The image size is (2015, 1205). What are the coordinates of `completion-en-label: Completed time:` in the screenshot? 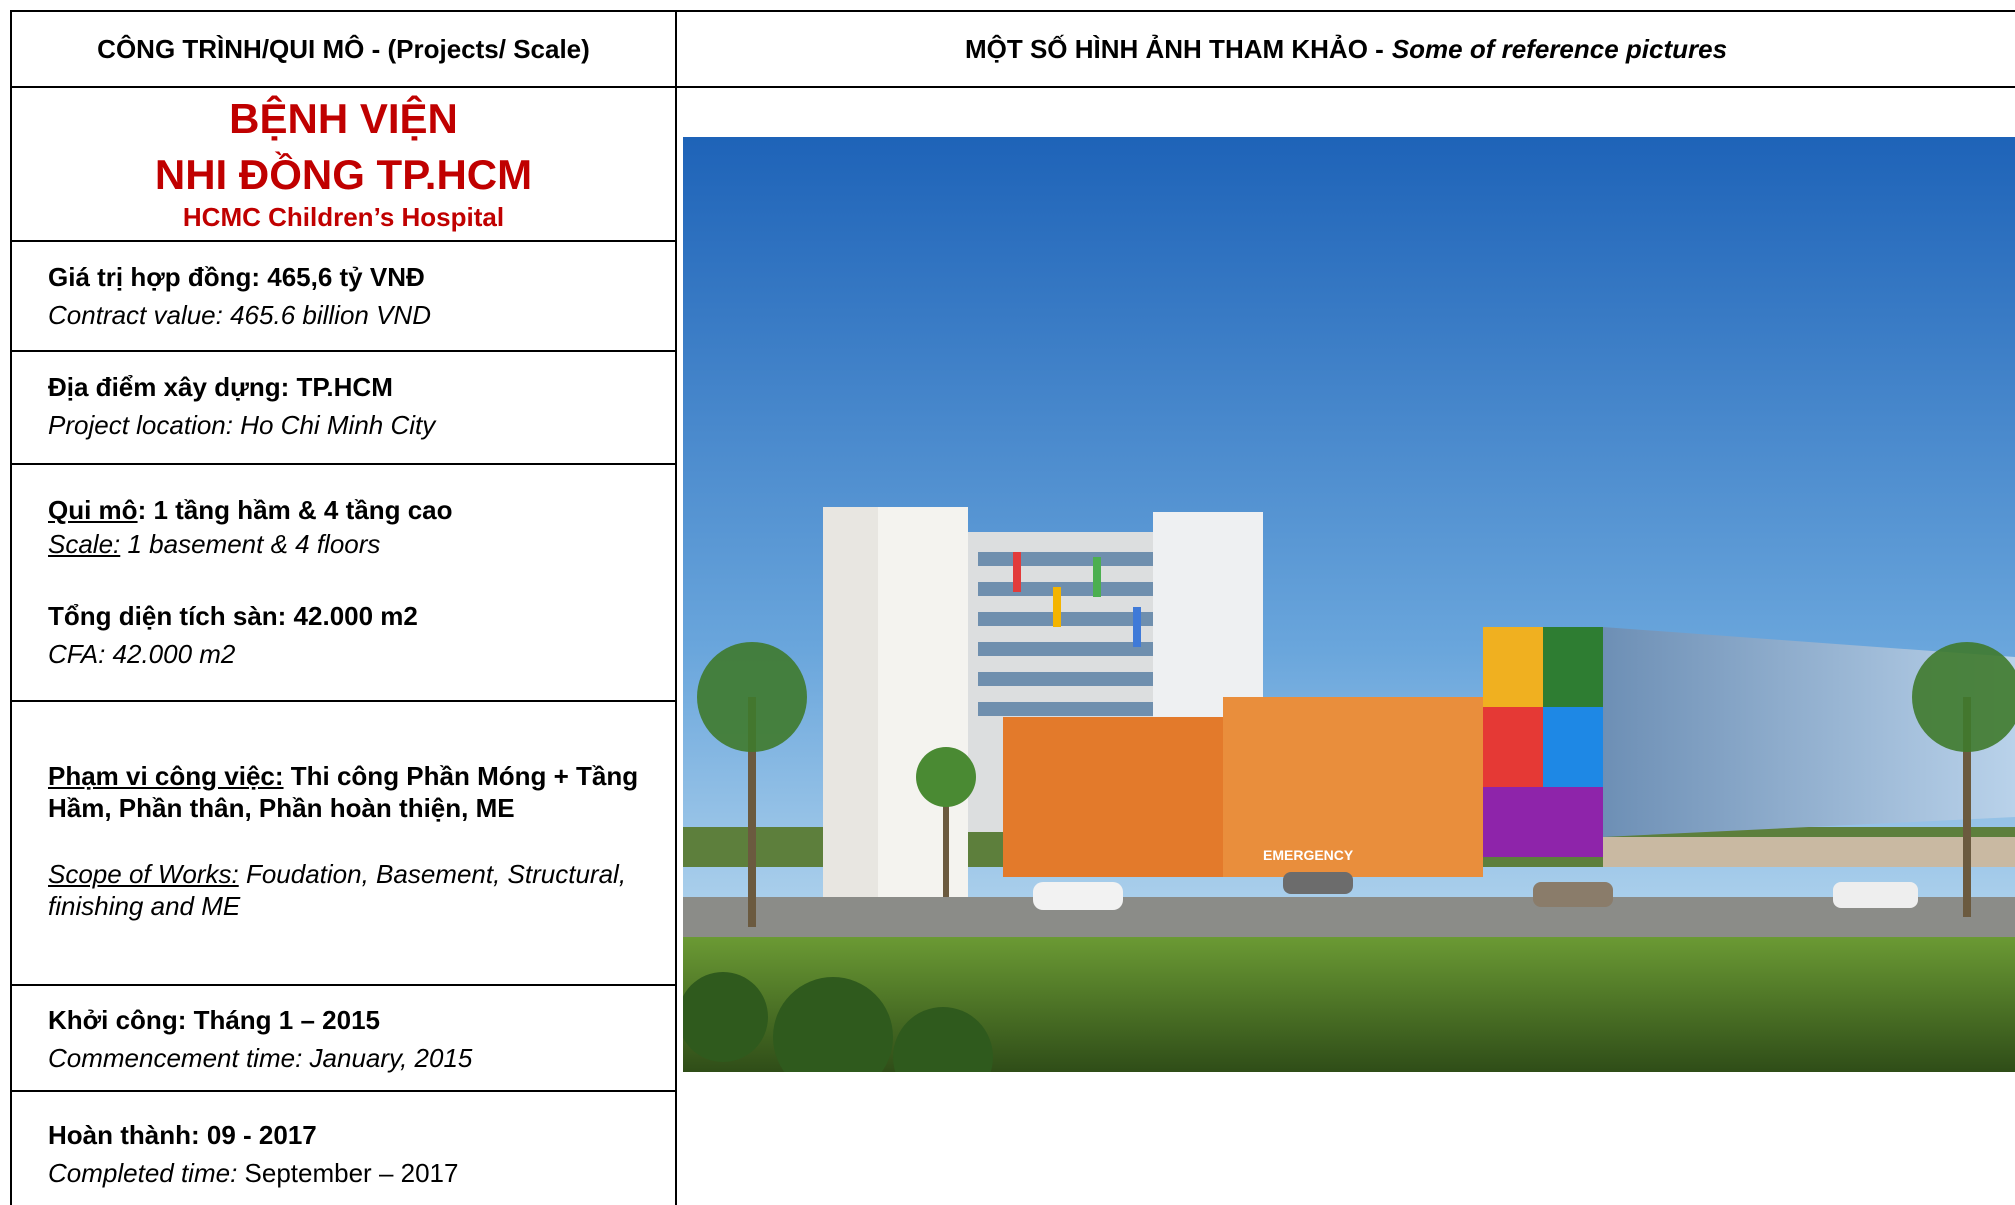 It's located at (143, 1173).